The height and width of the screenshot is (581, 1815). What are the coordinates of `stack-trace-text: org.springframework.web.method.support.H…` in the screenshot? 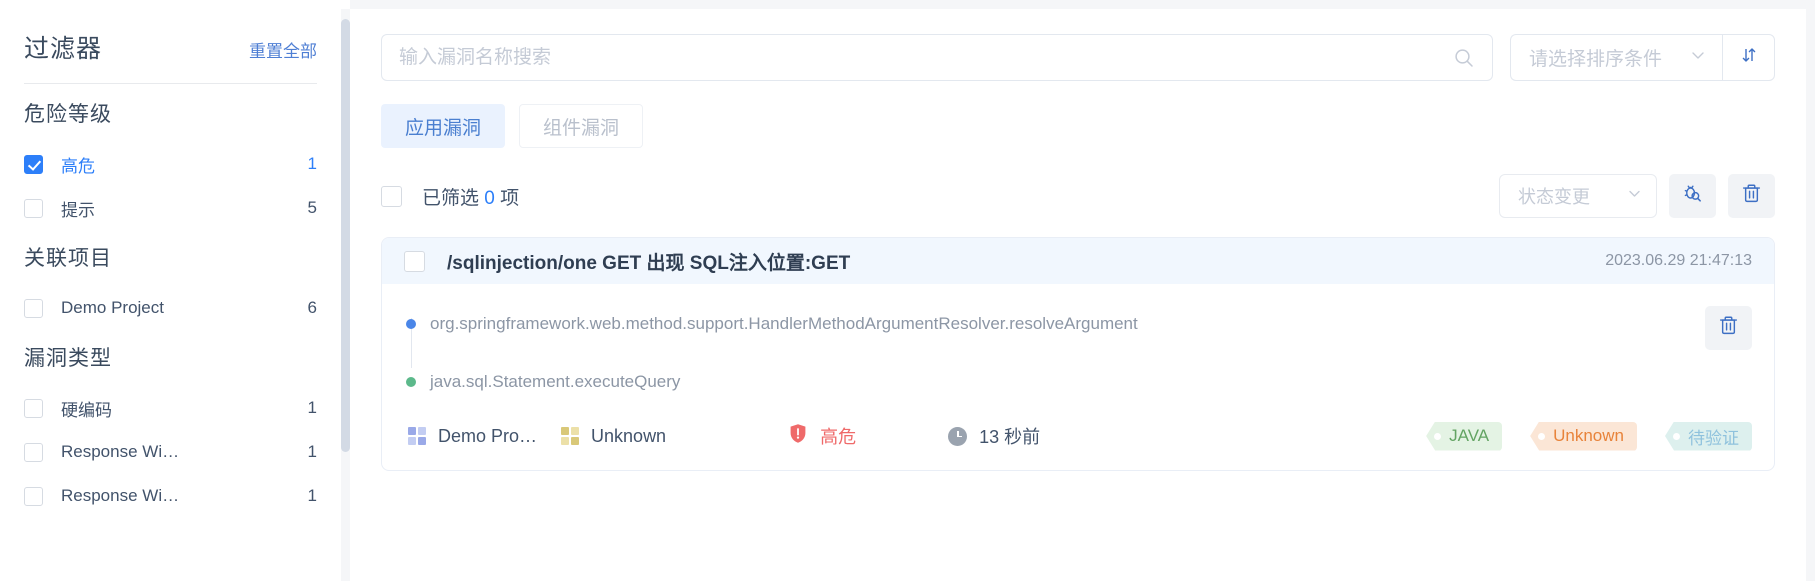 It's located at (784, 323).